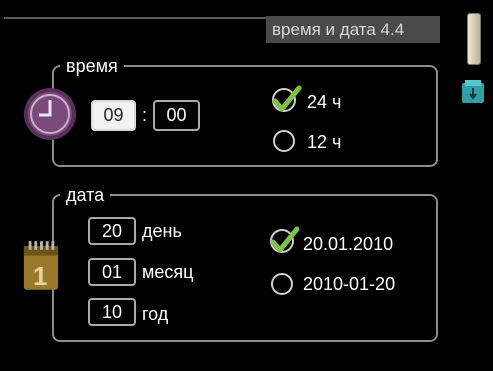  Describe the element at coordinates (155, 314) in the screenshot. I see `year-label: год` at that location.